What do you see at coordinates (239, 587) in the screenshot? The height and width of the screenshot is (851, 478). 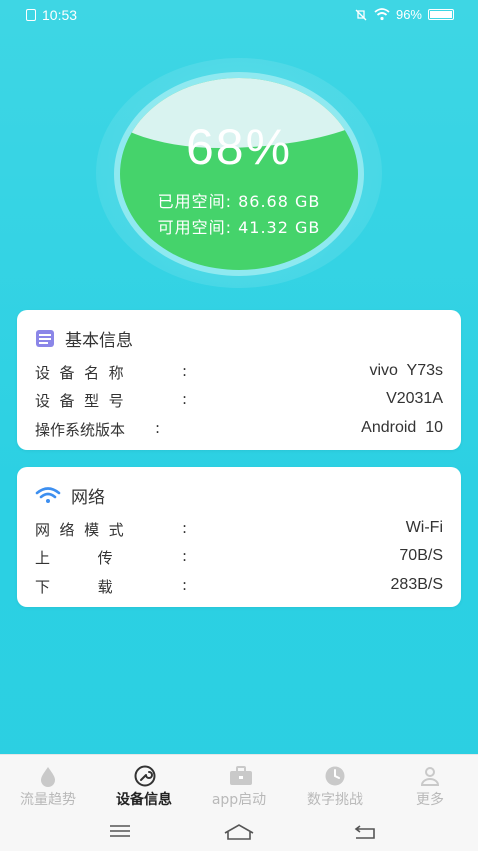 I see `net-row-download: 下 载 : 283B/S` at bounding box center [239, 587].